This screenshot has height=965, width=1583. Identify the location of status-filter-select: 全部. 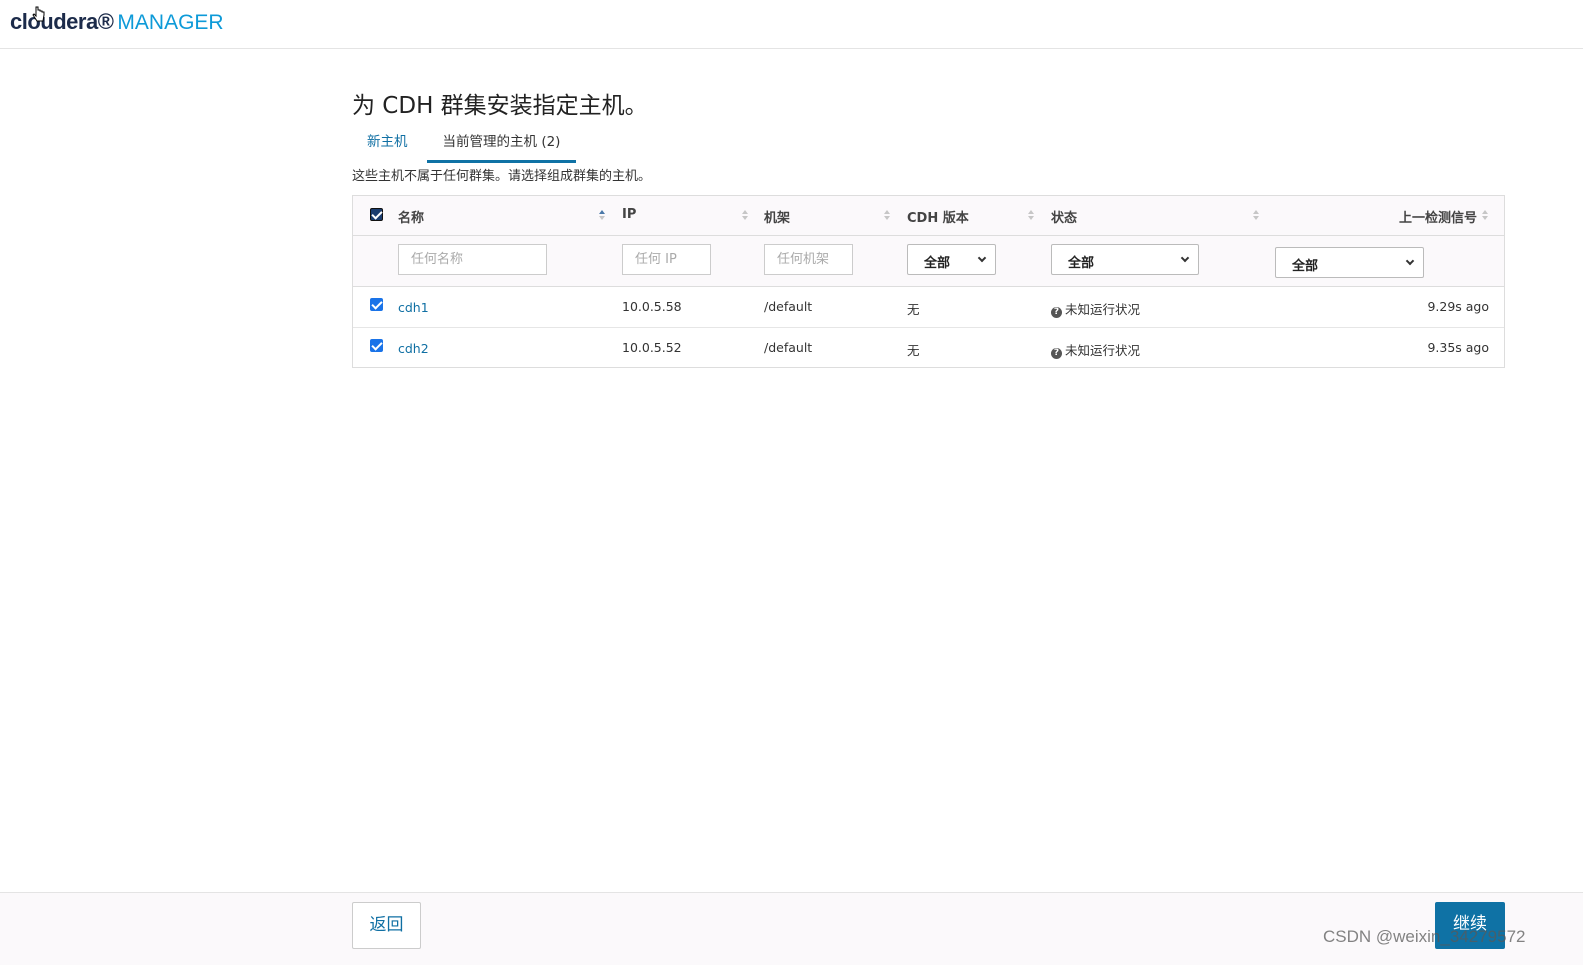
(1125, 259).